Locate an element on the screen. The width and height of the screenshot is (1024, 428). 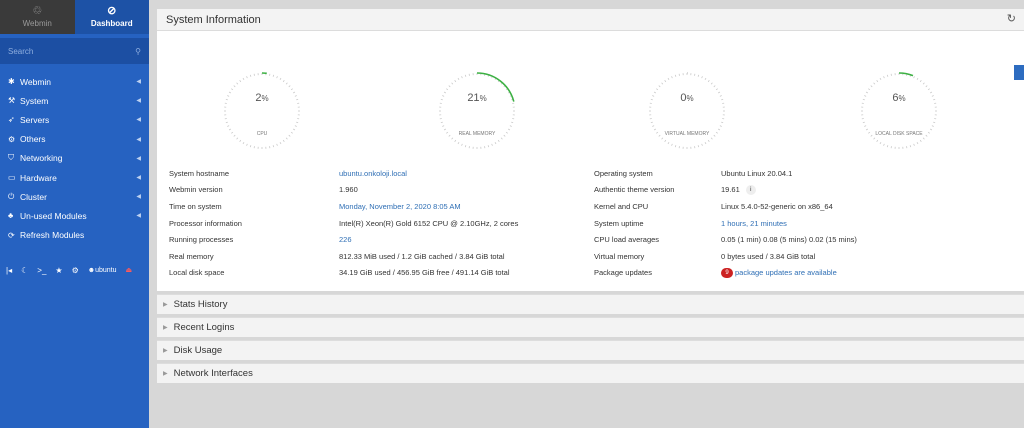
info-value-hostname: ubuntu.onkoloji.local is located at coordinates (373, 173).